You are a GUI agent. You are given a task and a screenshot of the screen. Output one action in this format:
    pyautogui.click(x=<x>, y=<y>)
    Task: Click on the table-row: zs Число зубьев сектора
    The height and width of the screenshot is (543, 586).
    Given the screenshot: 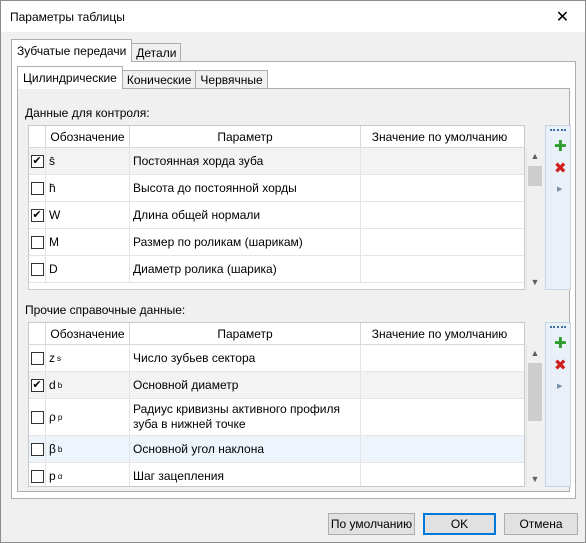 What is the action you would take?
    pyautogui.click(x=276, y=358)
    